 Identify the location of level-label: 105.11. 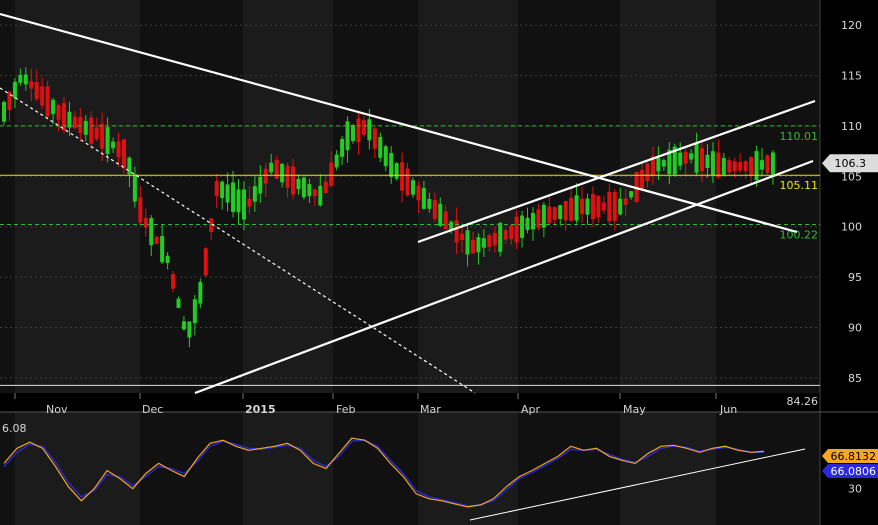
(799, 185).